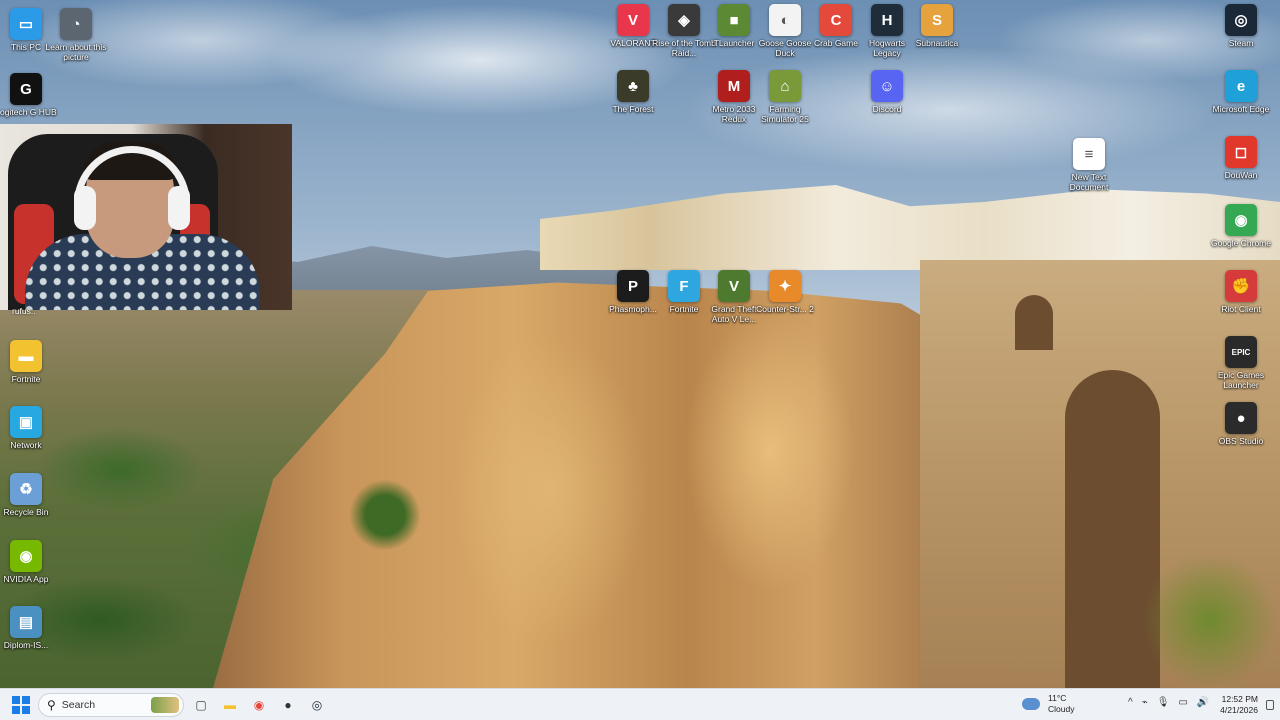 This screenshot has height=720, width=1280. I want to click on the-forest-icon: ♣, so click(633, 86).